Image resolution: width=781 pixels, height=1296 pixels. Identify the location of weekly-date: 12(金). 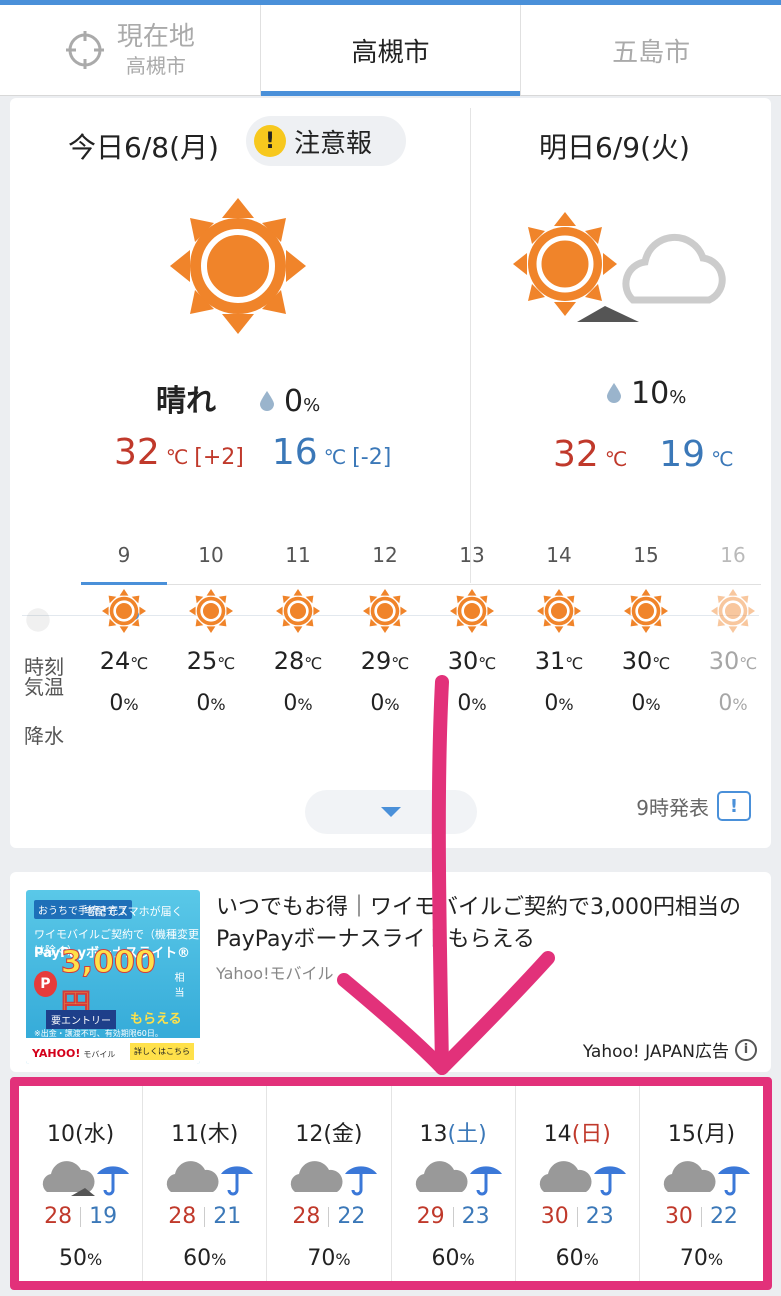
(329, 1134).